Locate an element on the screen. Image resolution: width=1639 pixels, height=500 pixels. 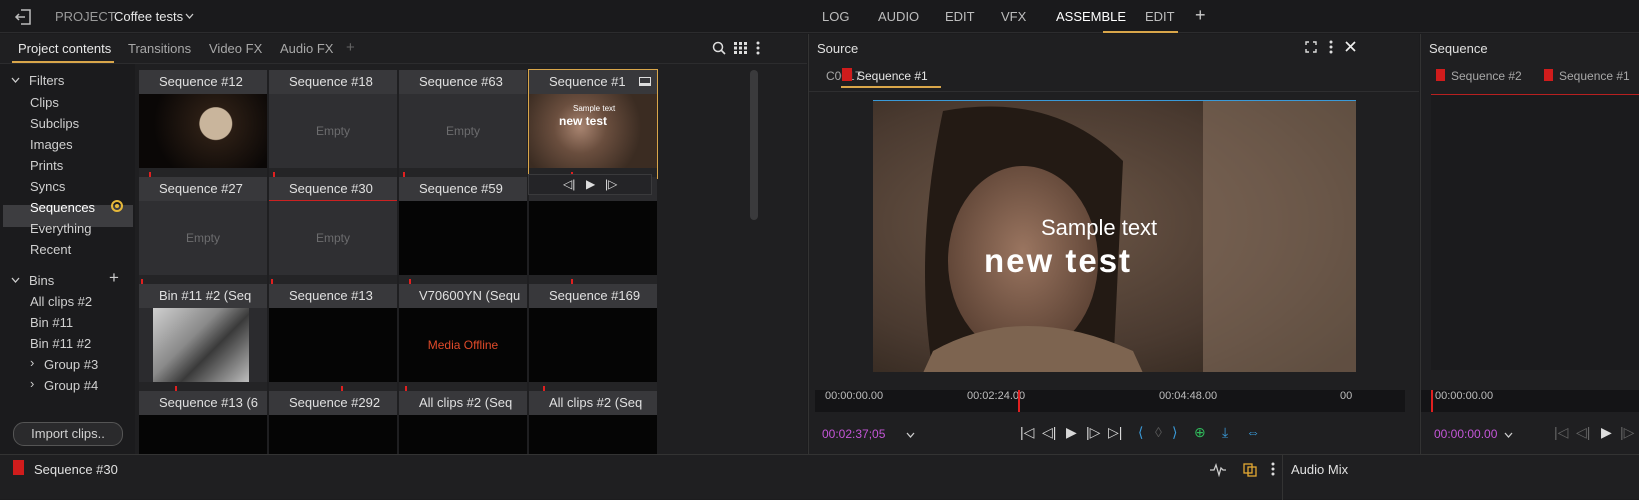
add-tab-icon: + is located at coordinates (1200, 15).